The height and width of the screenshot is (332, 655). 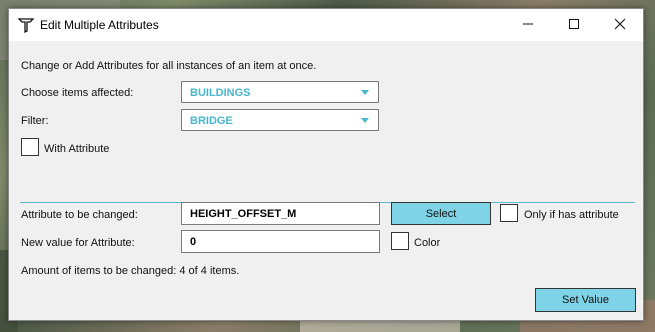 I want to click on close-button, so click(x=620, y=25).